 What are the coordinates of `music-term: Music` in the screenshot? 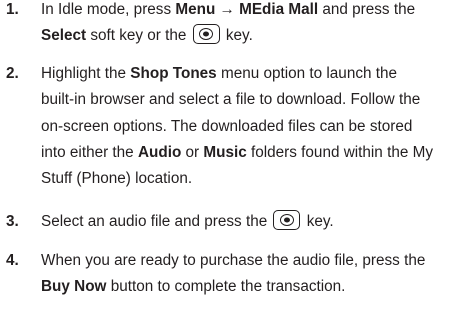 It's located at (225, 152).